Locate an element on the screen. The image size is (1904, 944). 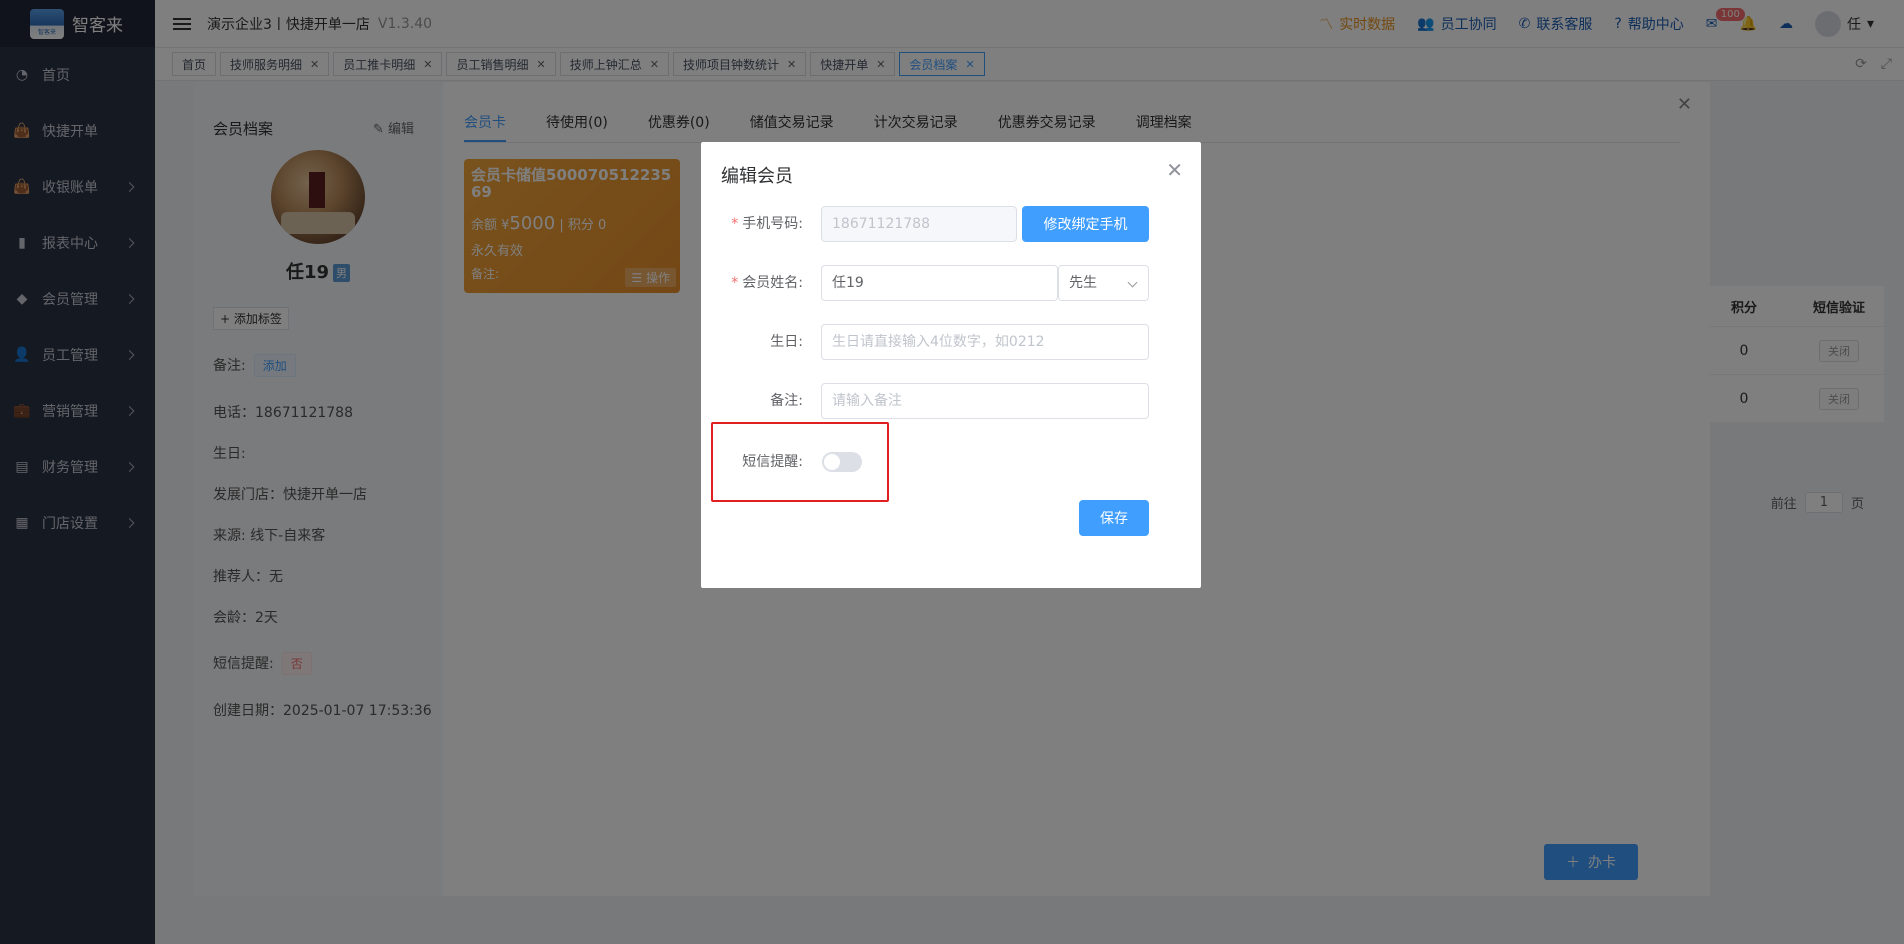
birthday-field: 生日请直接输入4位数字，如0212 is located at coordinates (985, 342).